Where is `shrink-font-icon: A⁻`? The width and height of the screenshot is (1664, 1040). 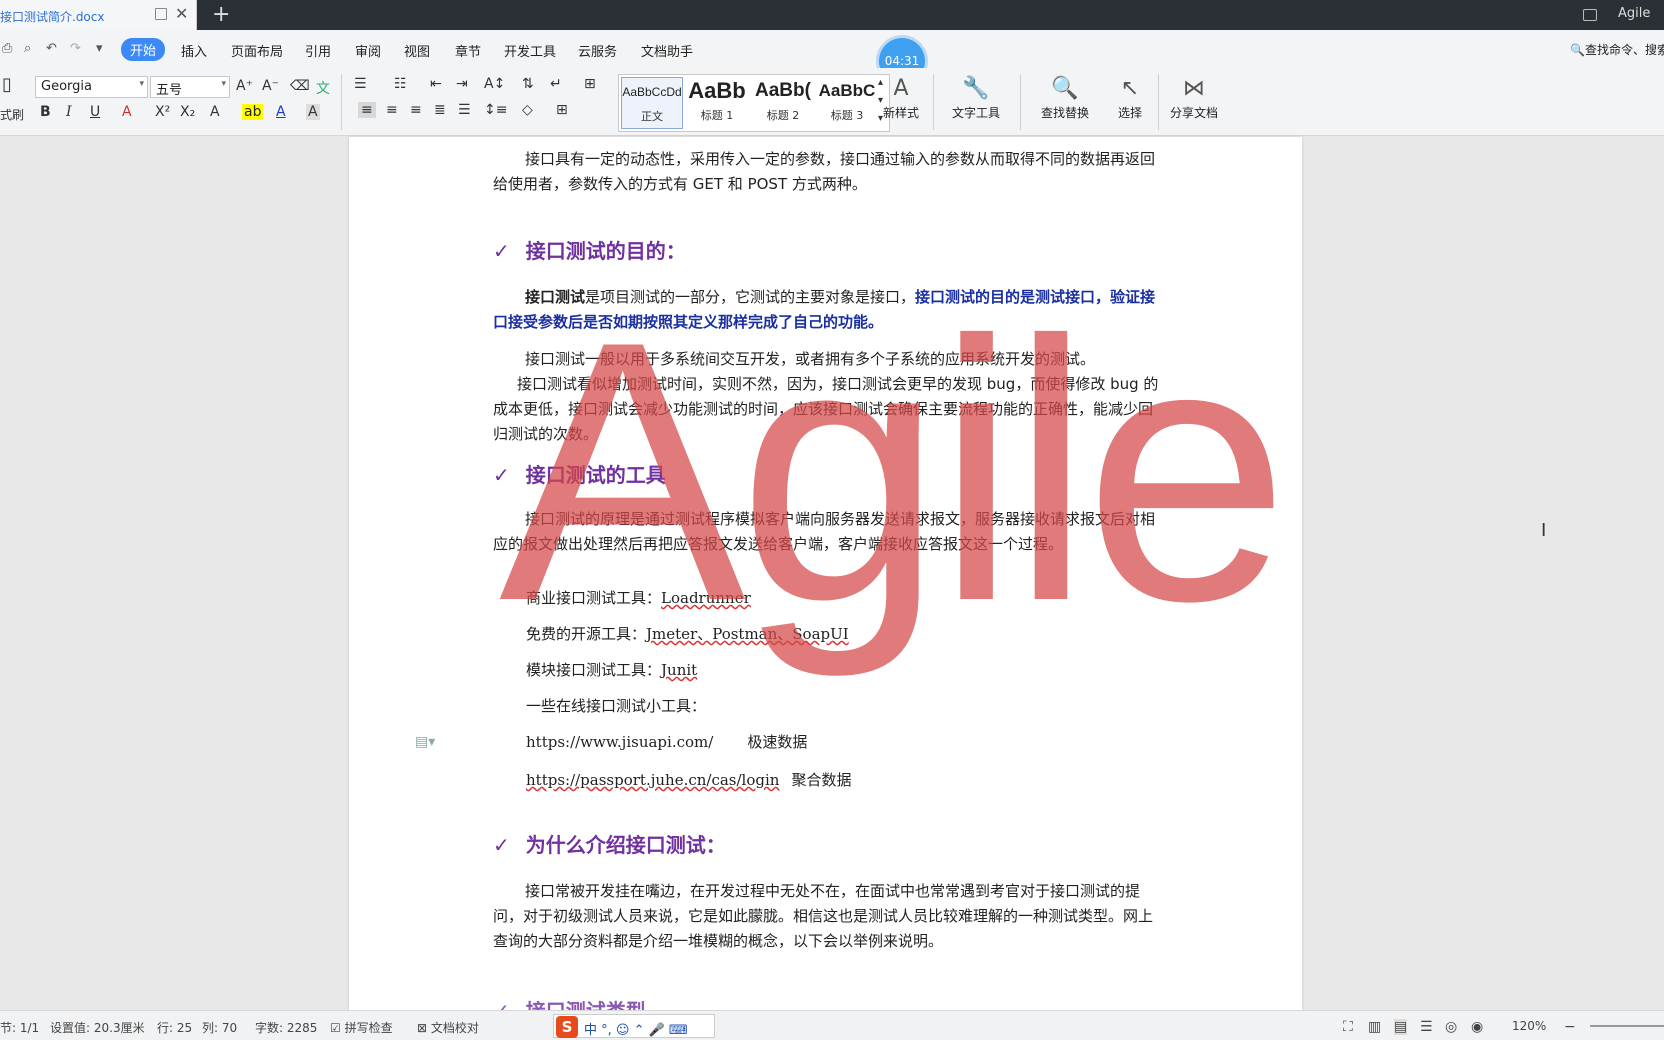 shrink-font-icon: A⁻ is located at coordinates (270, 86).